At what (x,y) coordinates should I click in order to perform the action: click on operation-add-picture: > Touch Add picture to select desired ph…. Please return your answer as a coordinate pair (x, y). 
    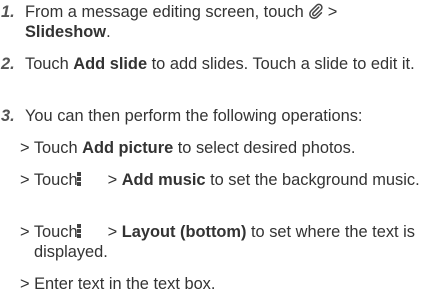
    Looking at the image, I should click on (188, 148).